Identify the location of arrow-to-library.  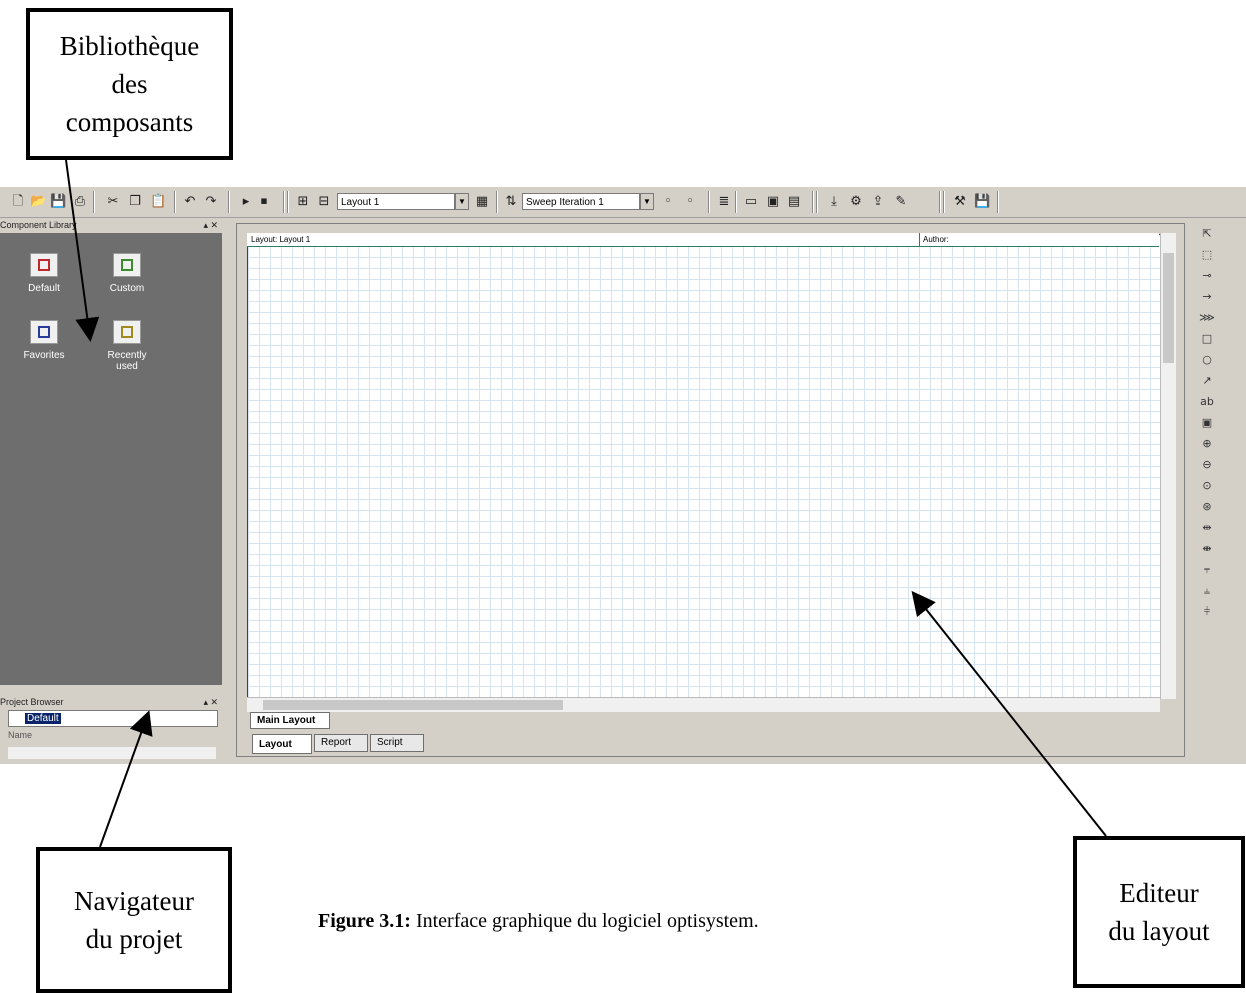
(82, 250).